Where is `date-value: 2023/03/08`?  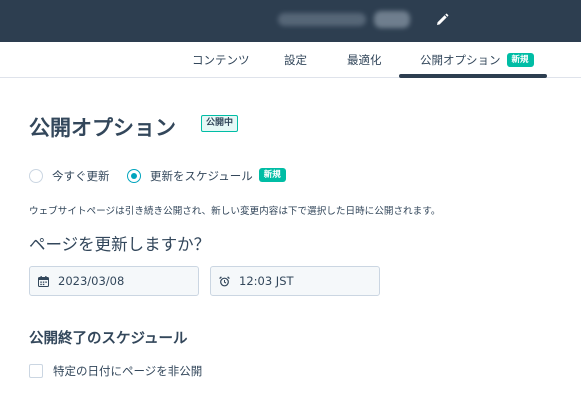 date-value: 2023/03/08 is located at coordinates (91, 281).